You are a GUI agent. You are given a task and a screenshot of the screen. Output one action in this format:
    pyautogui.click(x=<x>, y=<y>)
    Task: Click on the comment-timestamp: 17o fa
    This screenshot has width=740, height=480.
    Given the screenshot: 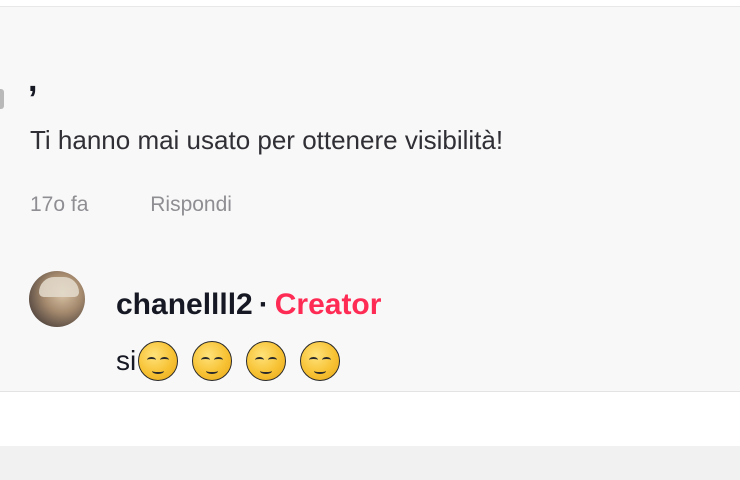 What is the action you would take?
    pyautogui.click(x=59, y=204)
    